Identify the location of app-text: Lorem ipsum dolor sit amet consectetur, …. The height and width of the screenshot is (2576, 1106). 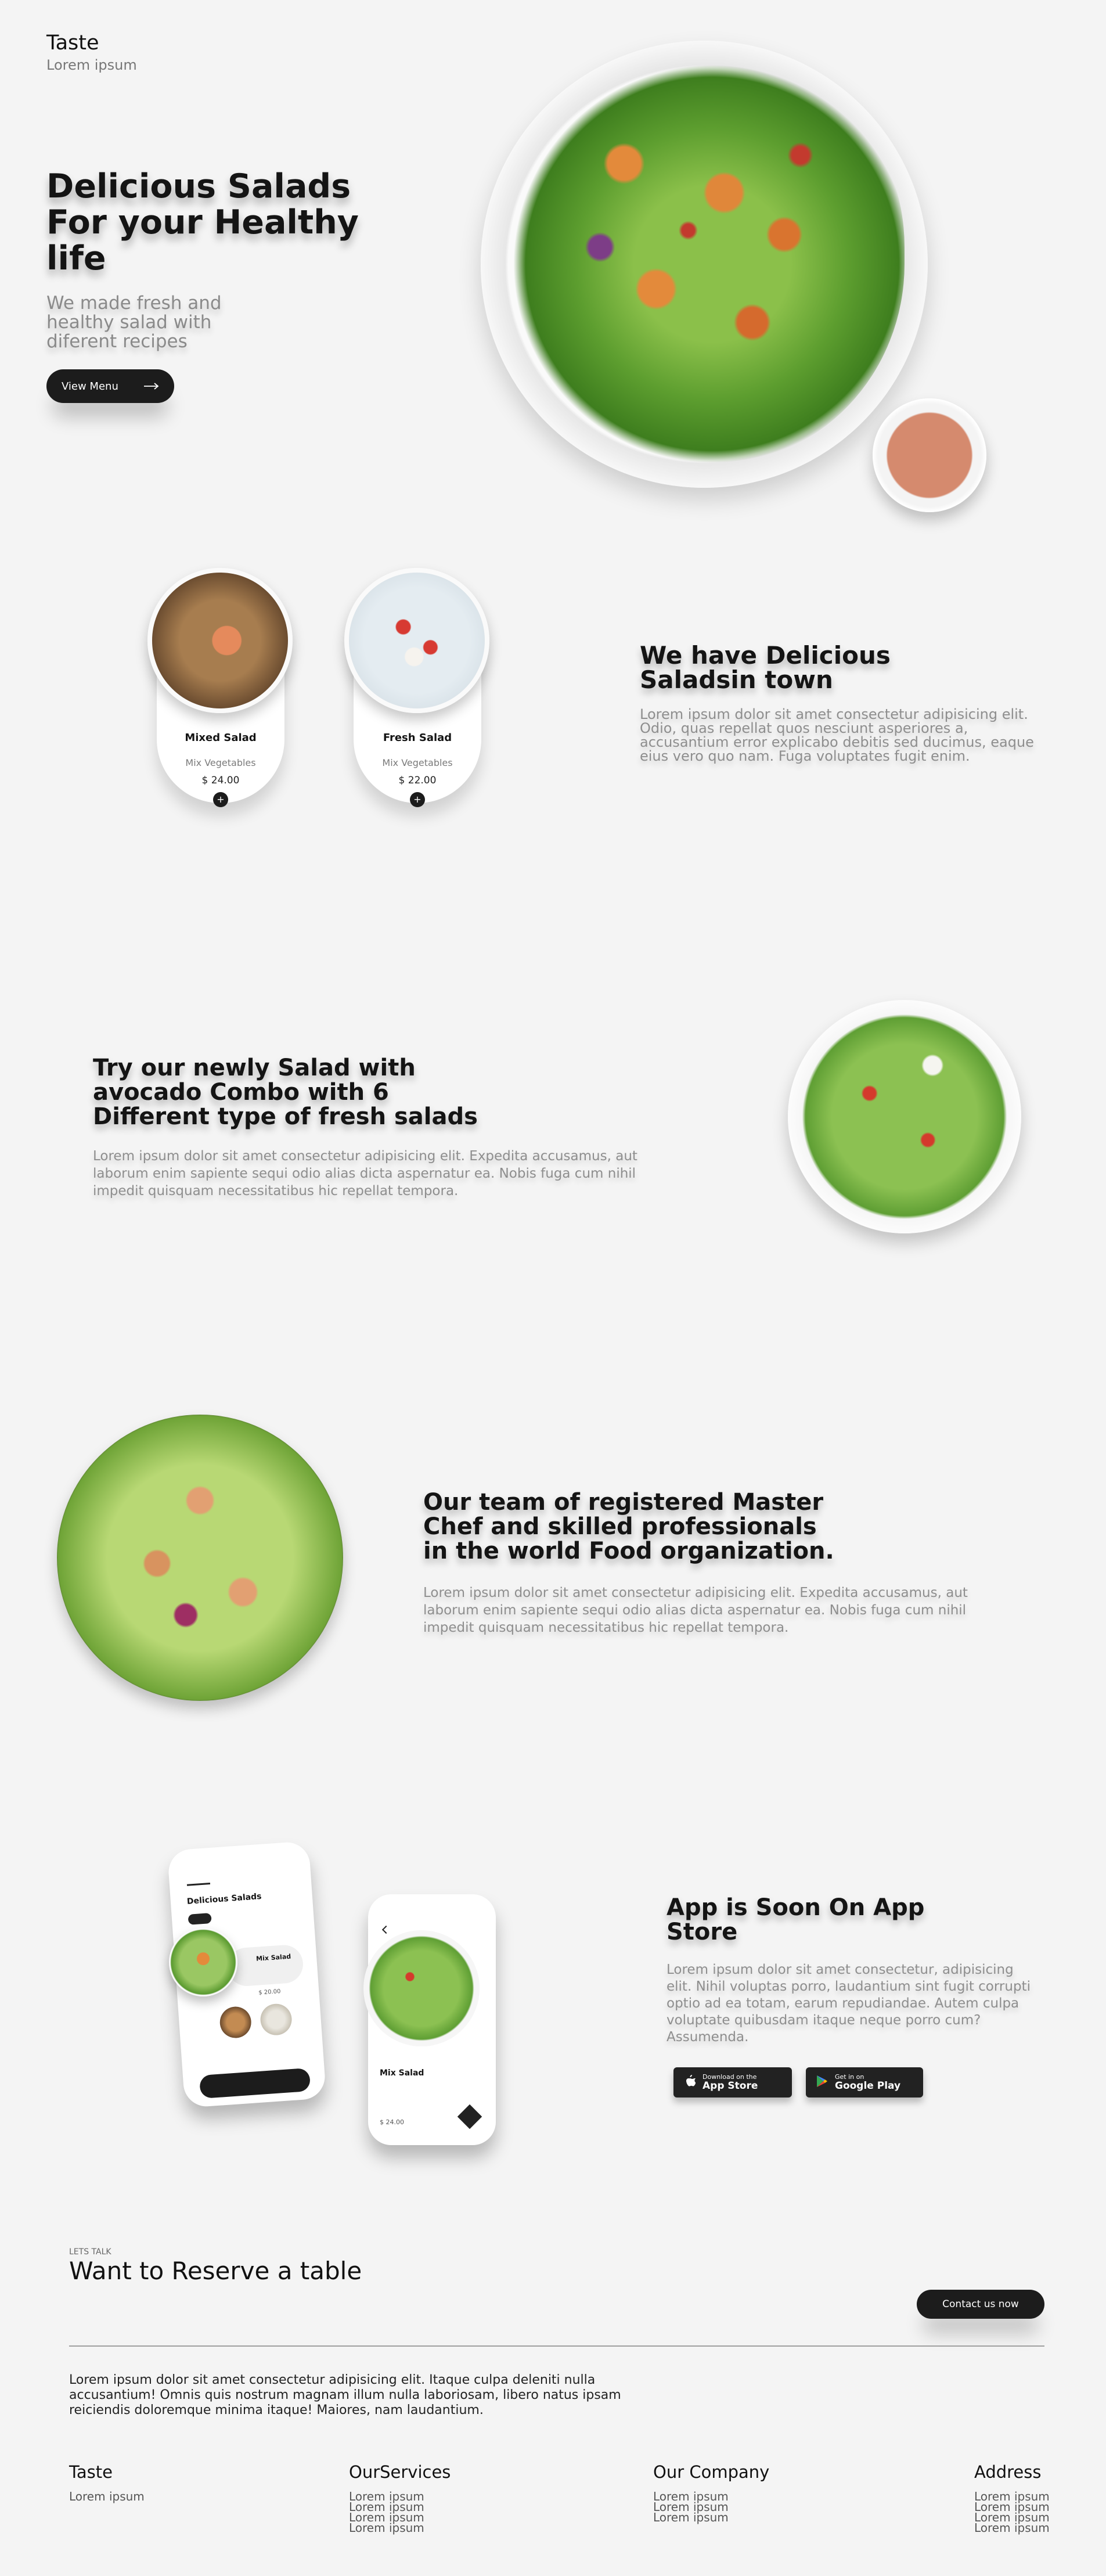
(849, 2003).